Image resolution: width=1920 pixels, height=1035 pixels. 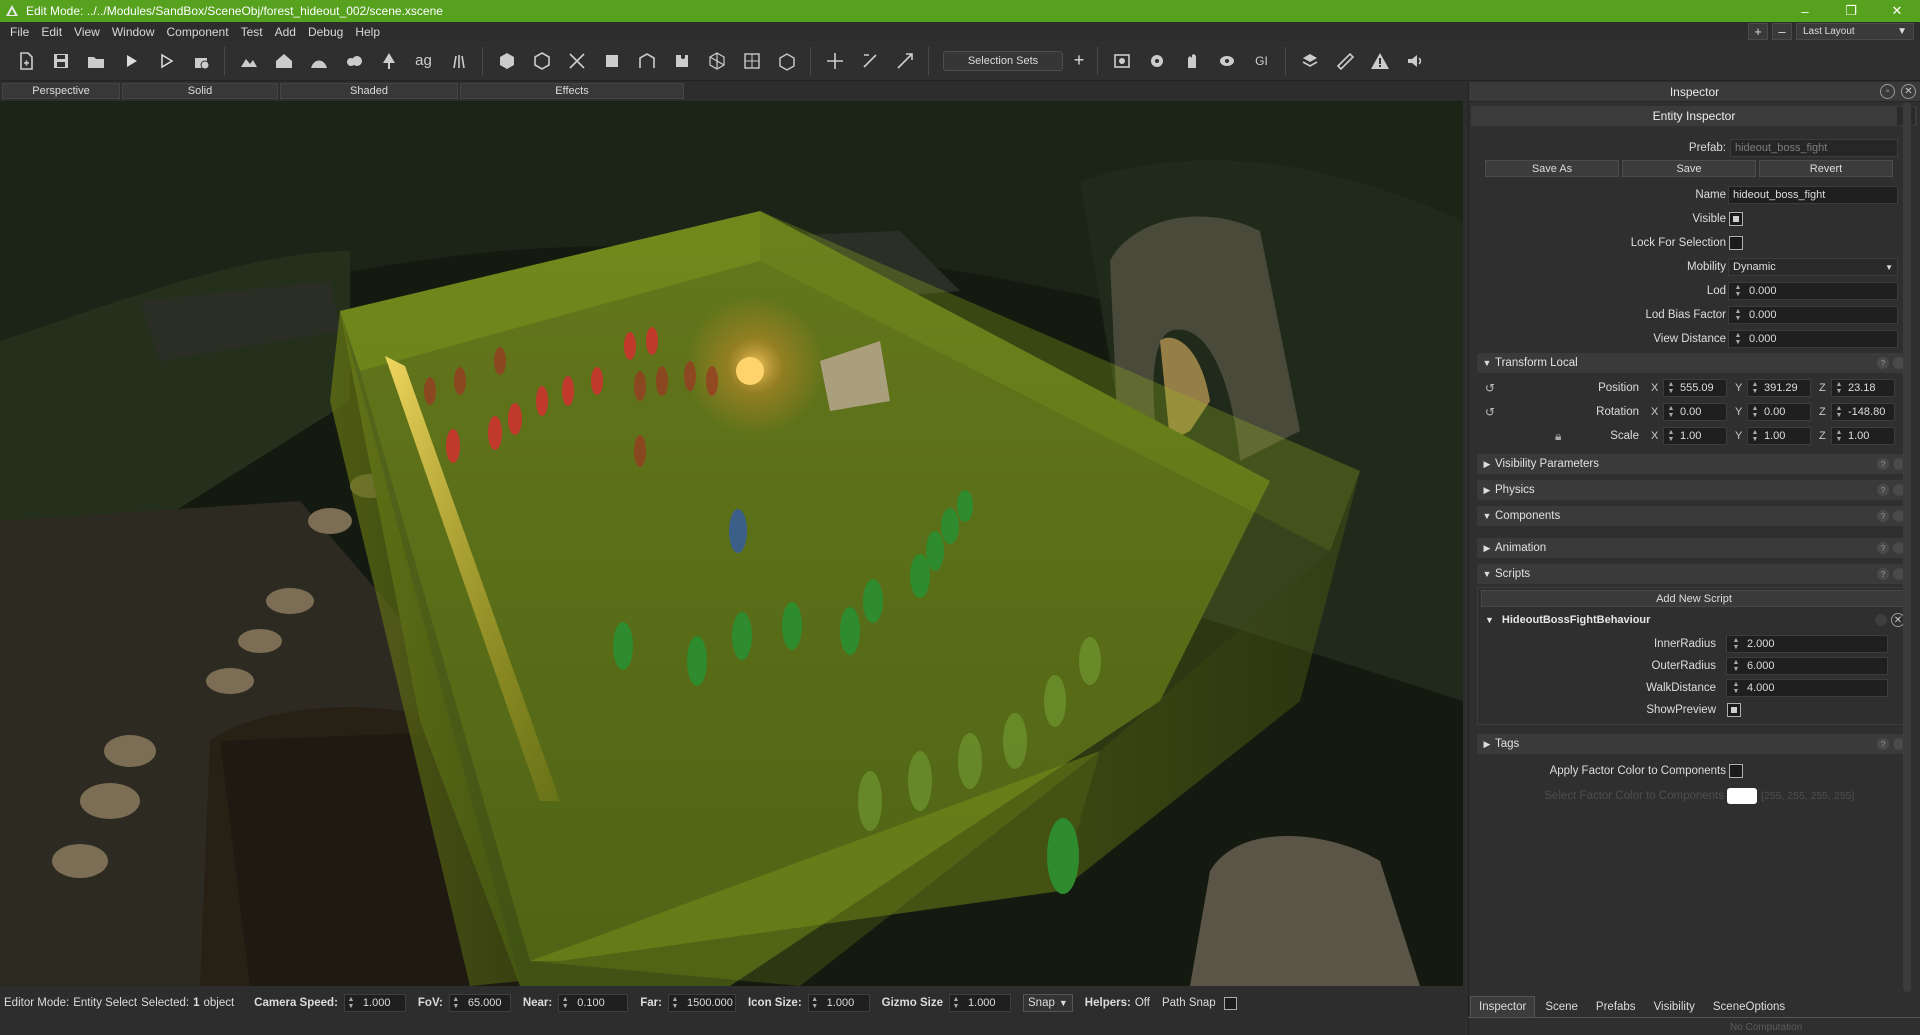 I want to click on tab-effects: Effects, so click(x=572, y=91).